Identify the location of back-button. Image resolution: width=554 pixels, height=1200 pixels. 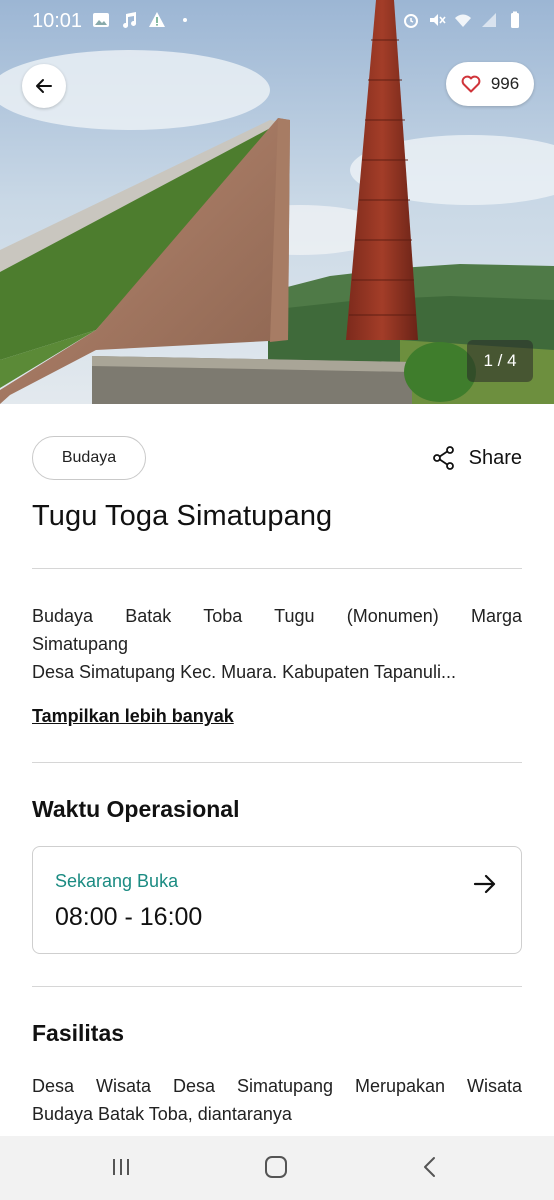
(44, 86).